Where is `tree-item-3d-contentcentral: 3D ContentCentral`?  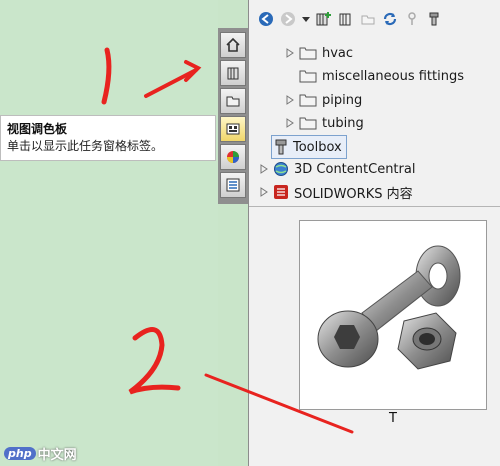 tree-item-3d-contentcentral: 3D ContentCentral is located at coordinates (337, 169).